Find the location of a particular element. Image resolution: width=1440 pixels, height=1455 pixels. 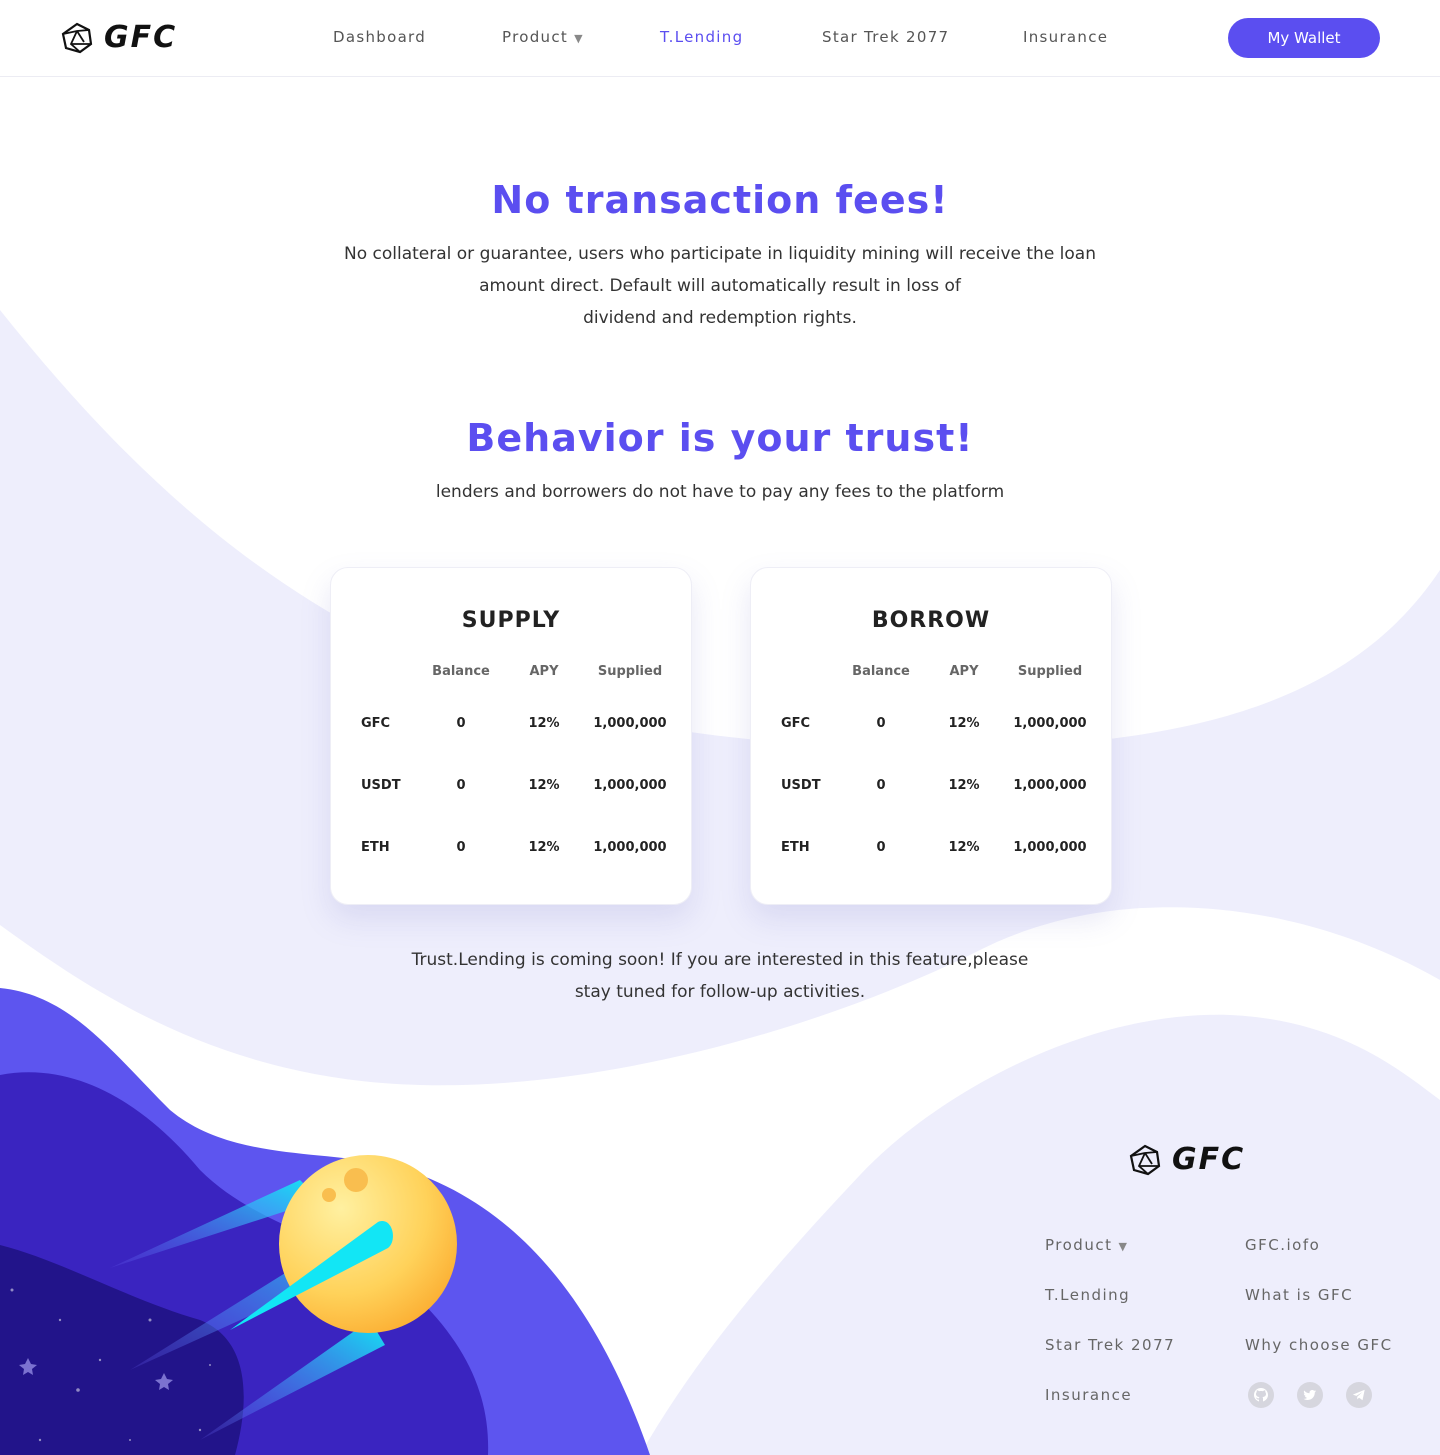

nav-star-trek: Star Trek 2077 is located at coordinates (885, 37).